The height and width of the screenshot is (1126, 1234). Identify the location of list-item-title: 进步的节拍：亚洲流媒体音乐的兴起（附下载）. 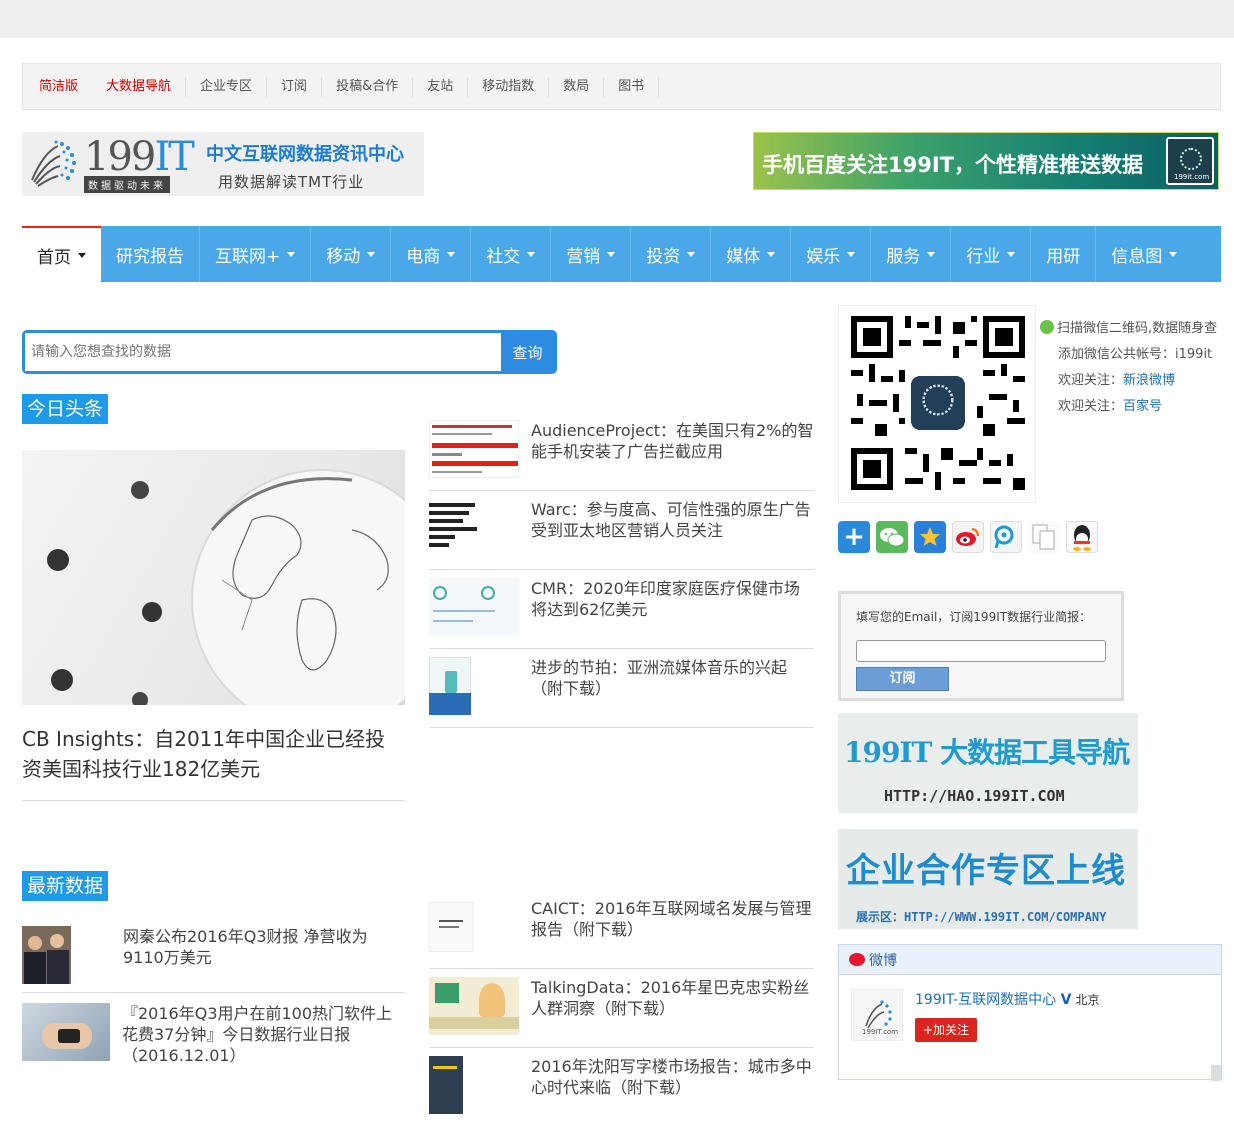
(659, 678).